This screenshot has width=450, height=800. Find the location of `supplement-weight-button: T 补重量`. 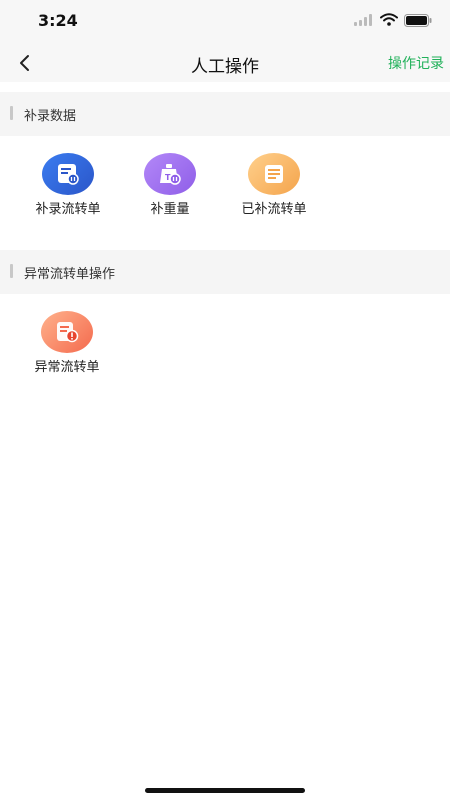

supplement-weight-button: T 补重量 is located at coordinates (170, 185).